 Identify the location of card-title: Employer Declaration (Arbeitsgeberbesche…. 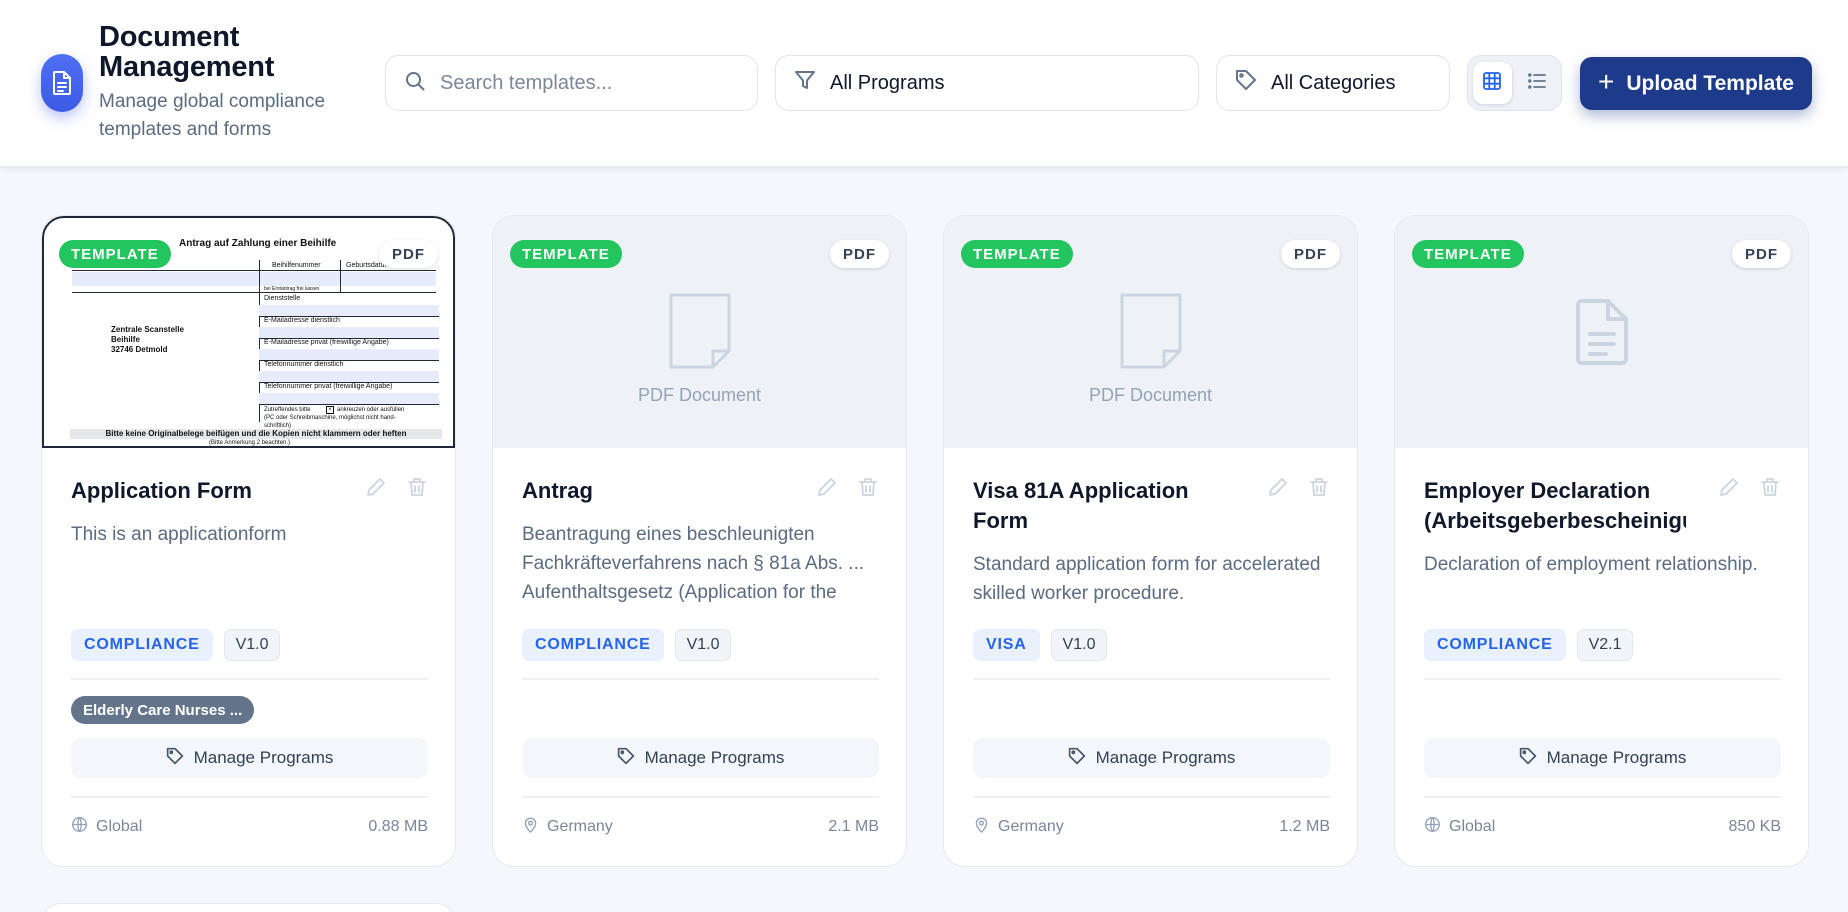
(1555, 505).